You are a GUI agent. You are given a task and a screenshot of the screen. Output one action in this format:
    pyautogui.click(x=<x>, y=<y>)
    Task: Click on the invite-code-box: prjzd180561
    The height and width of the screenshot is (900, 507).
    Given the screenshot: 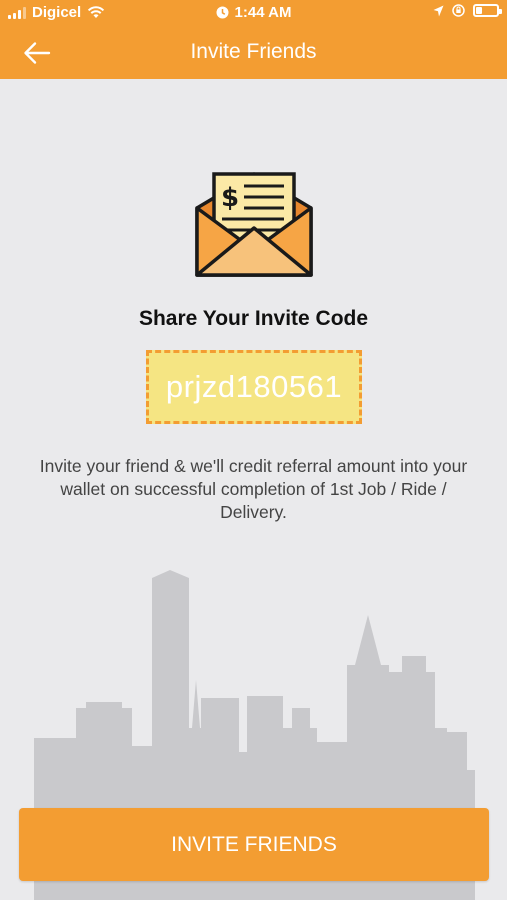 What is the action you would take?
    pyautogui.click(x=254, y=387)
    